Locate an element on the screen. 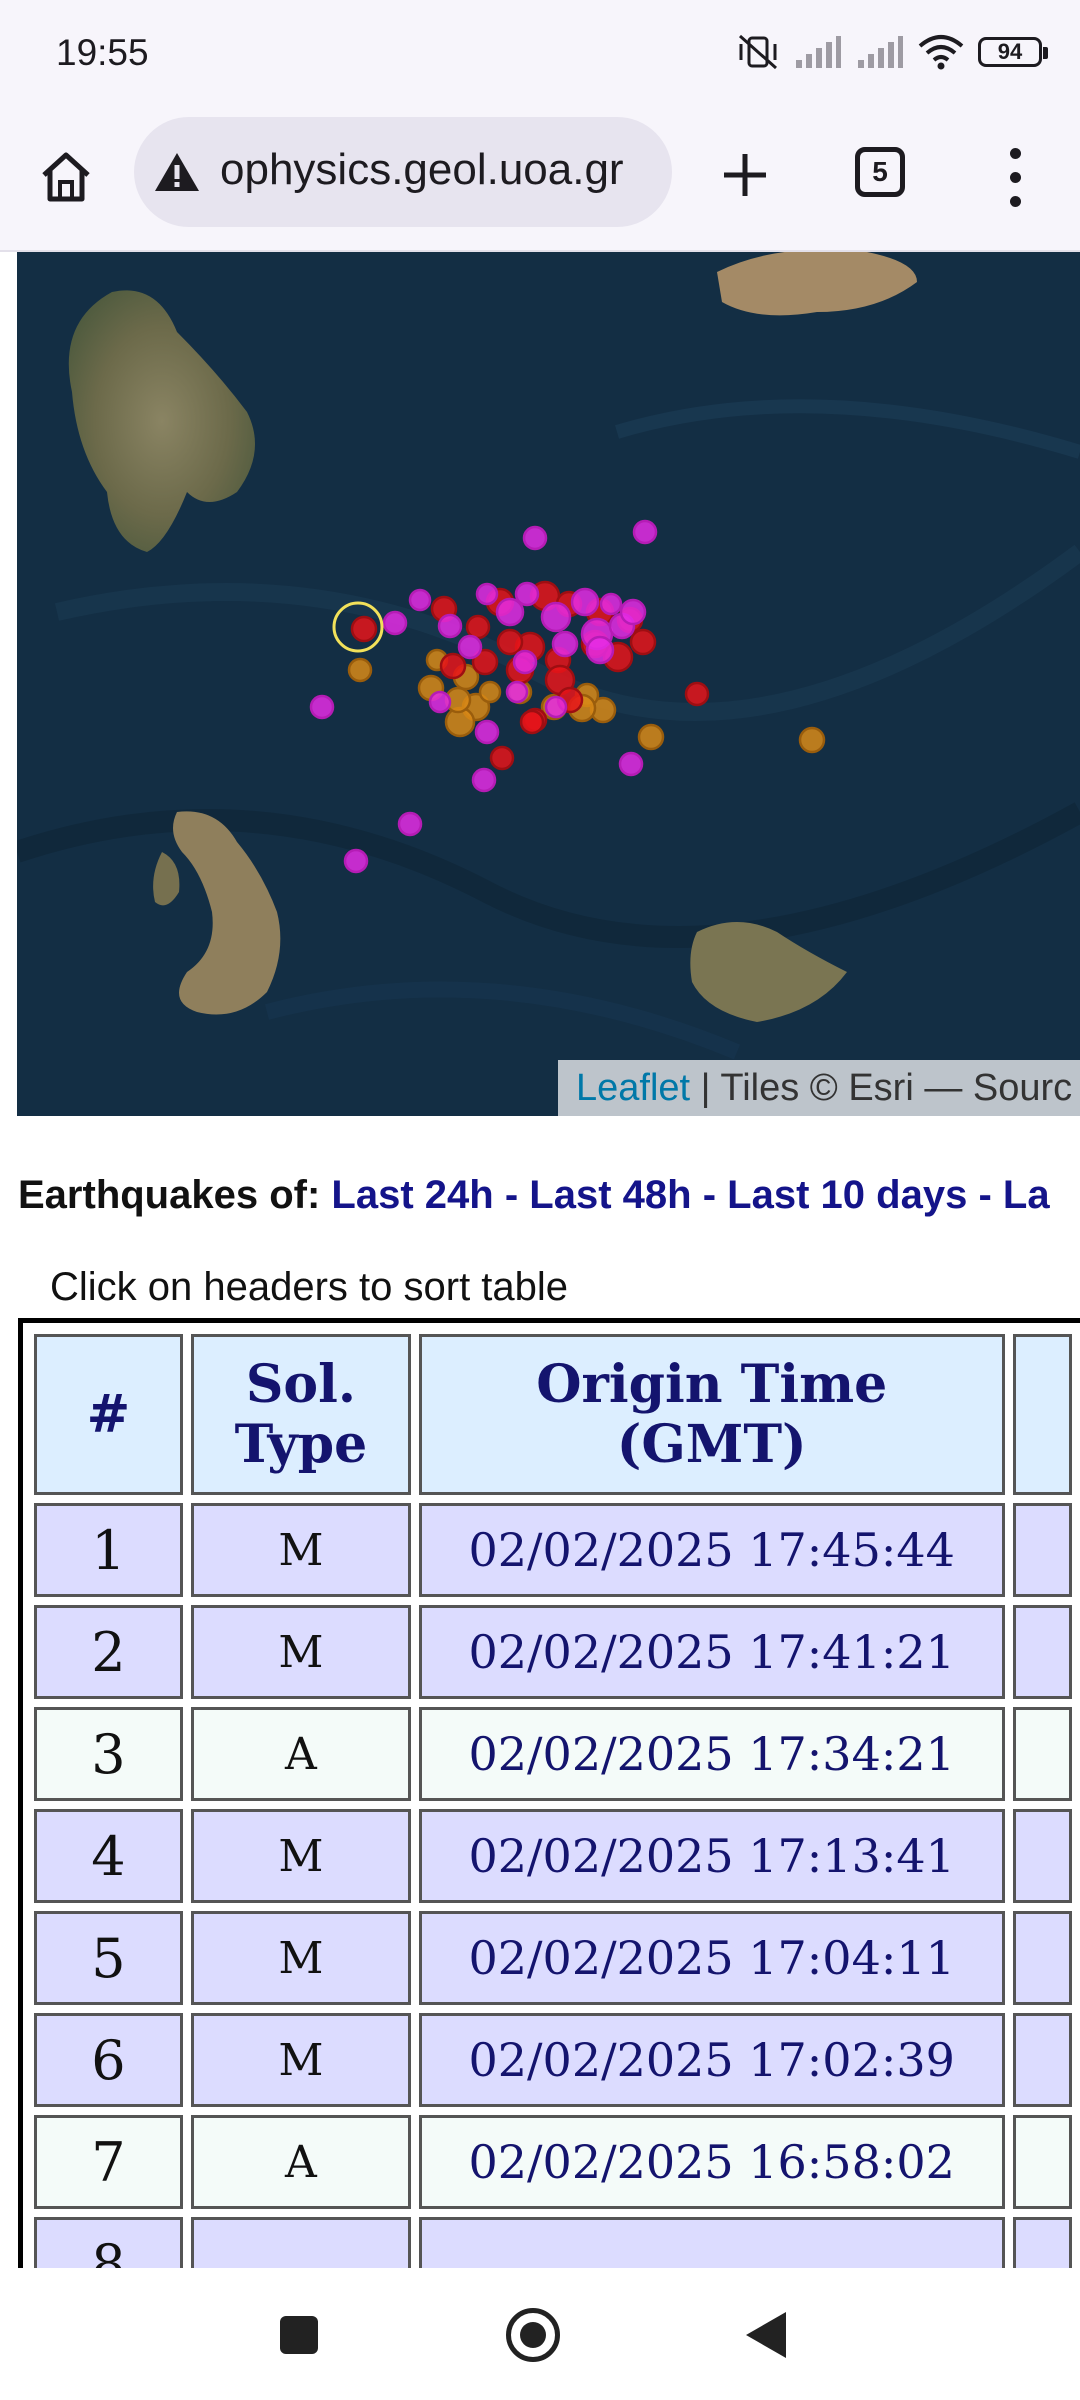  island-amorgos is located at coordinates (817, 284).